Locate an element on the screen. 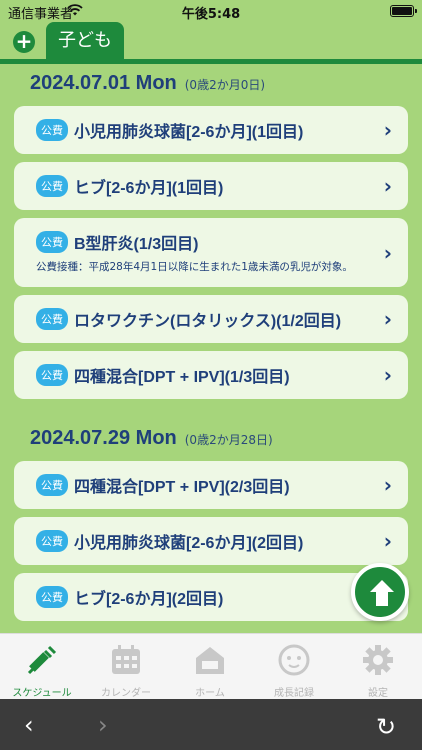 The height and width of the screenshot is (750, 422). vaccine-card: 公費 四種混合[DPT + IPV](2/3回目) › is located at coordinates (211, 485).